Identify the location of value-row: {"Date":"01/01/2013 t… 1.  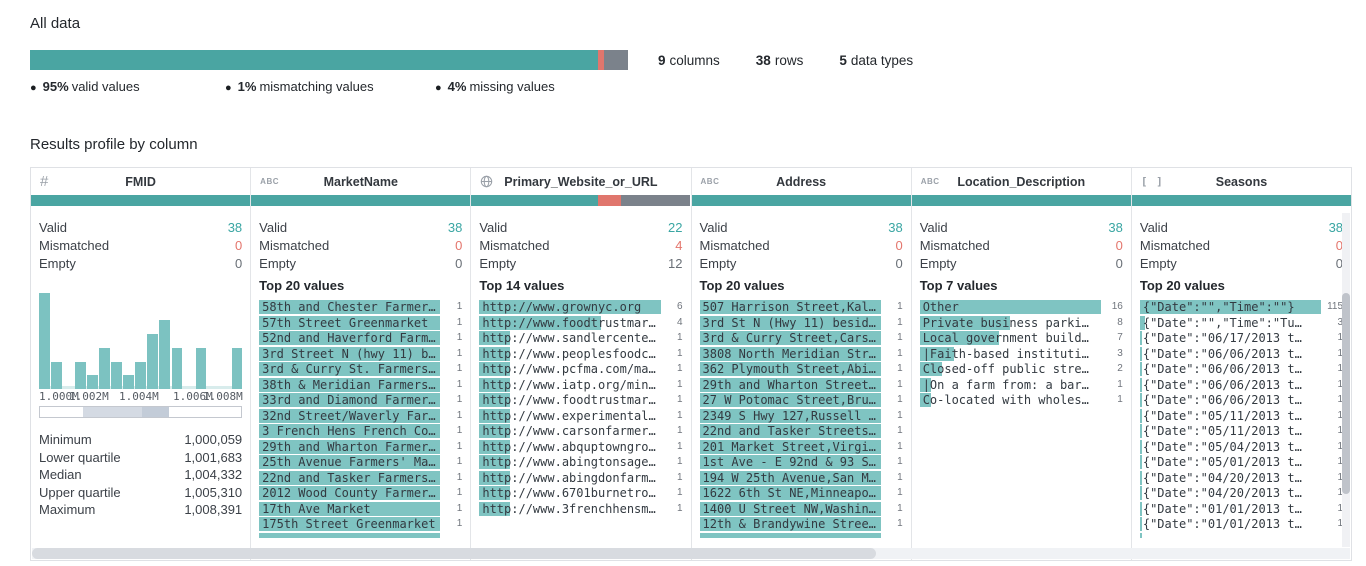
(1241, 524).